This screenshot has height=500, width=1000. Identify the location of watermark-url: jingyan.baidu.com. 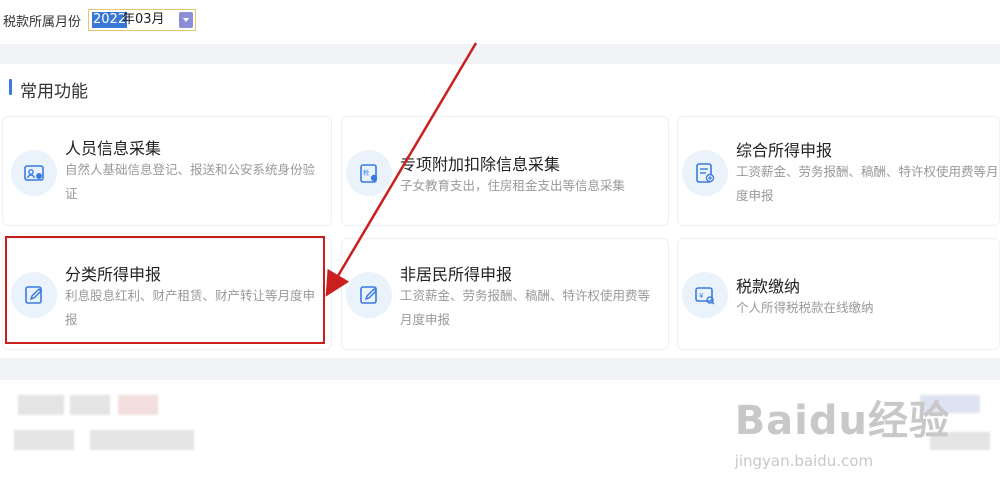
(804, 461).